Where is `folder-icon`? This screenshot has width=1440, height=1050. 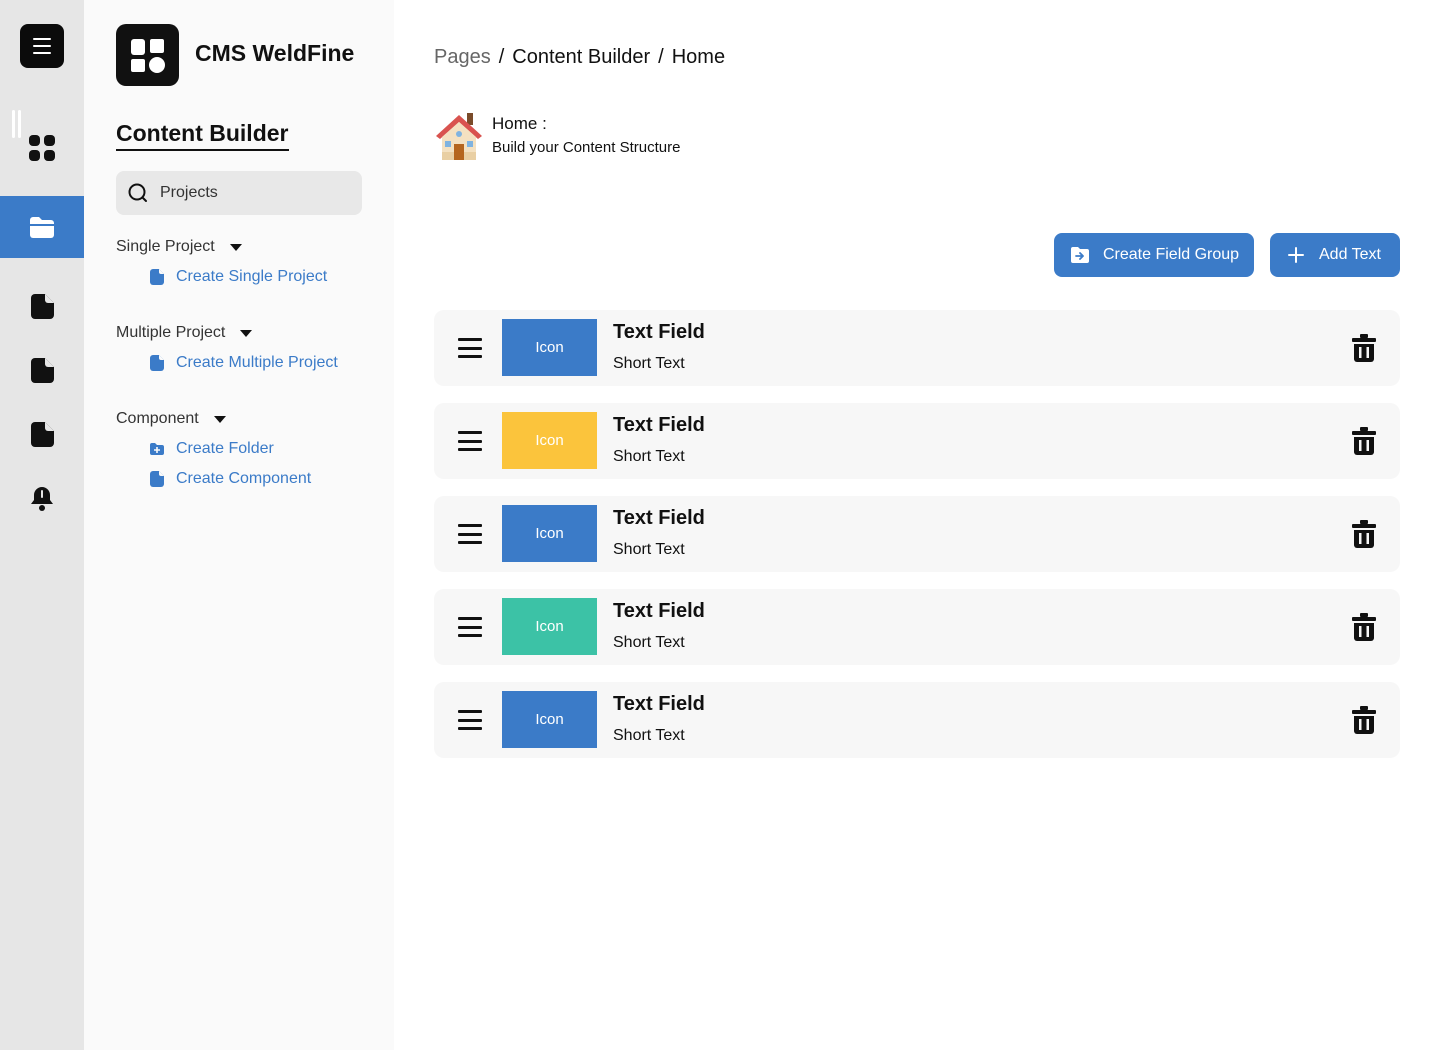 folder-icon is located at coordinates (42, 227).